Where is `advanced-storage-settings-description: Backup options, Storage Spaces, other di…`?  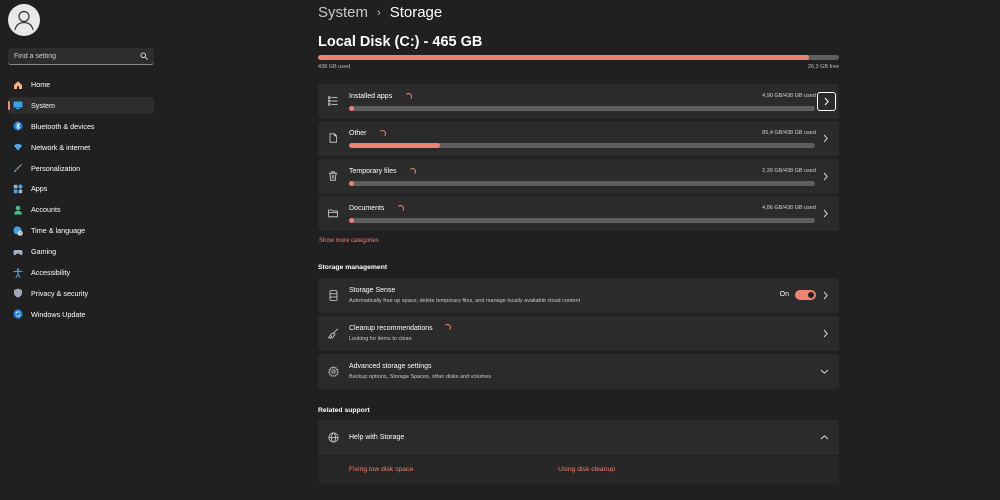 advanced-storage-settings-description: Backup options, Storage Spaces, other di… is located at coordinates (420, 376).